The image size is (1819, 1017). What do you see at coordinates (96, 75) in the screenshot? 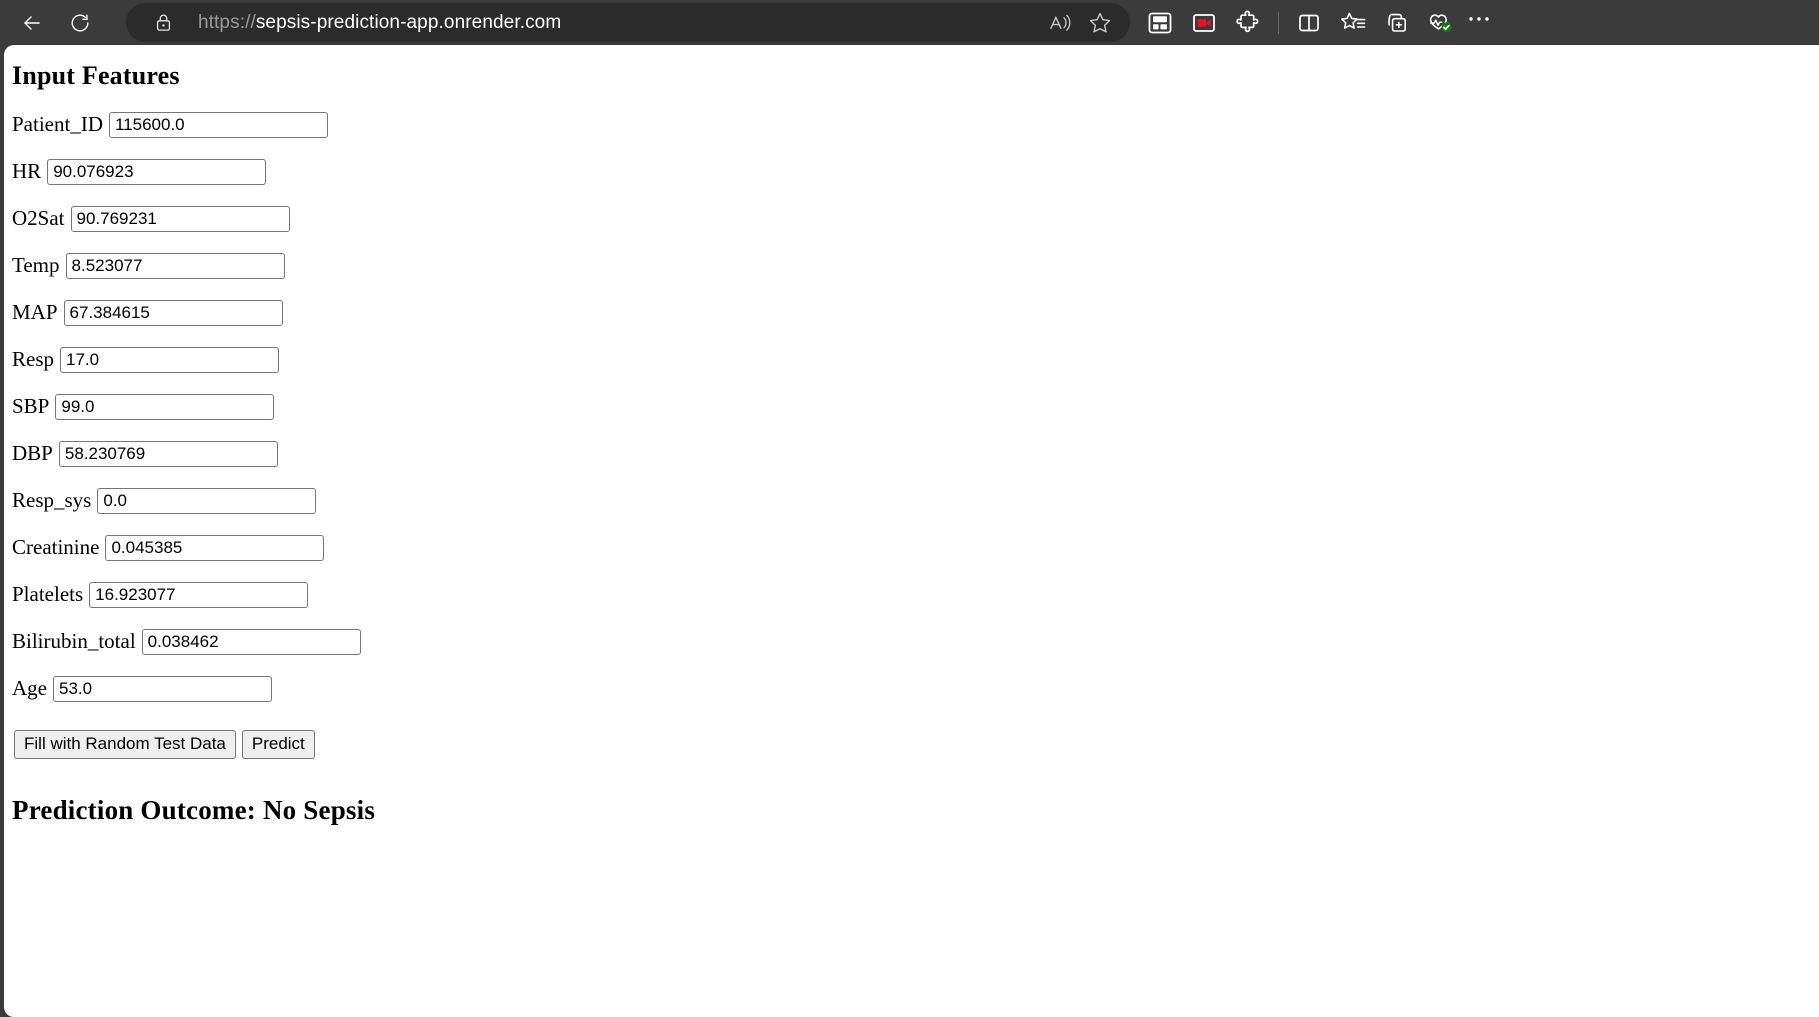
I see `page-title: Input Features` at bounding box center [96, 75].